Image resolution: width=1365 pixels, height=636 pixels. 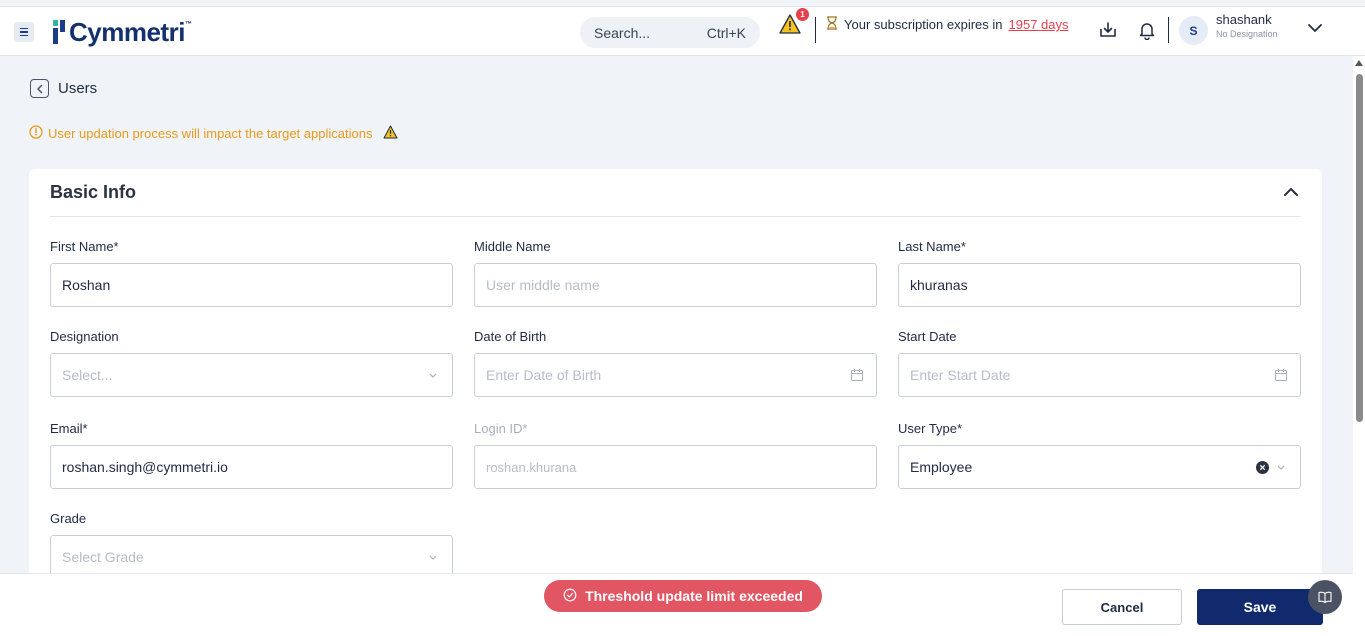 I want to click on login-id-field: roshan.khurana, so click(x=675, y=467).